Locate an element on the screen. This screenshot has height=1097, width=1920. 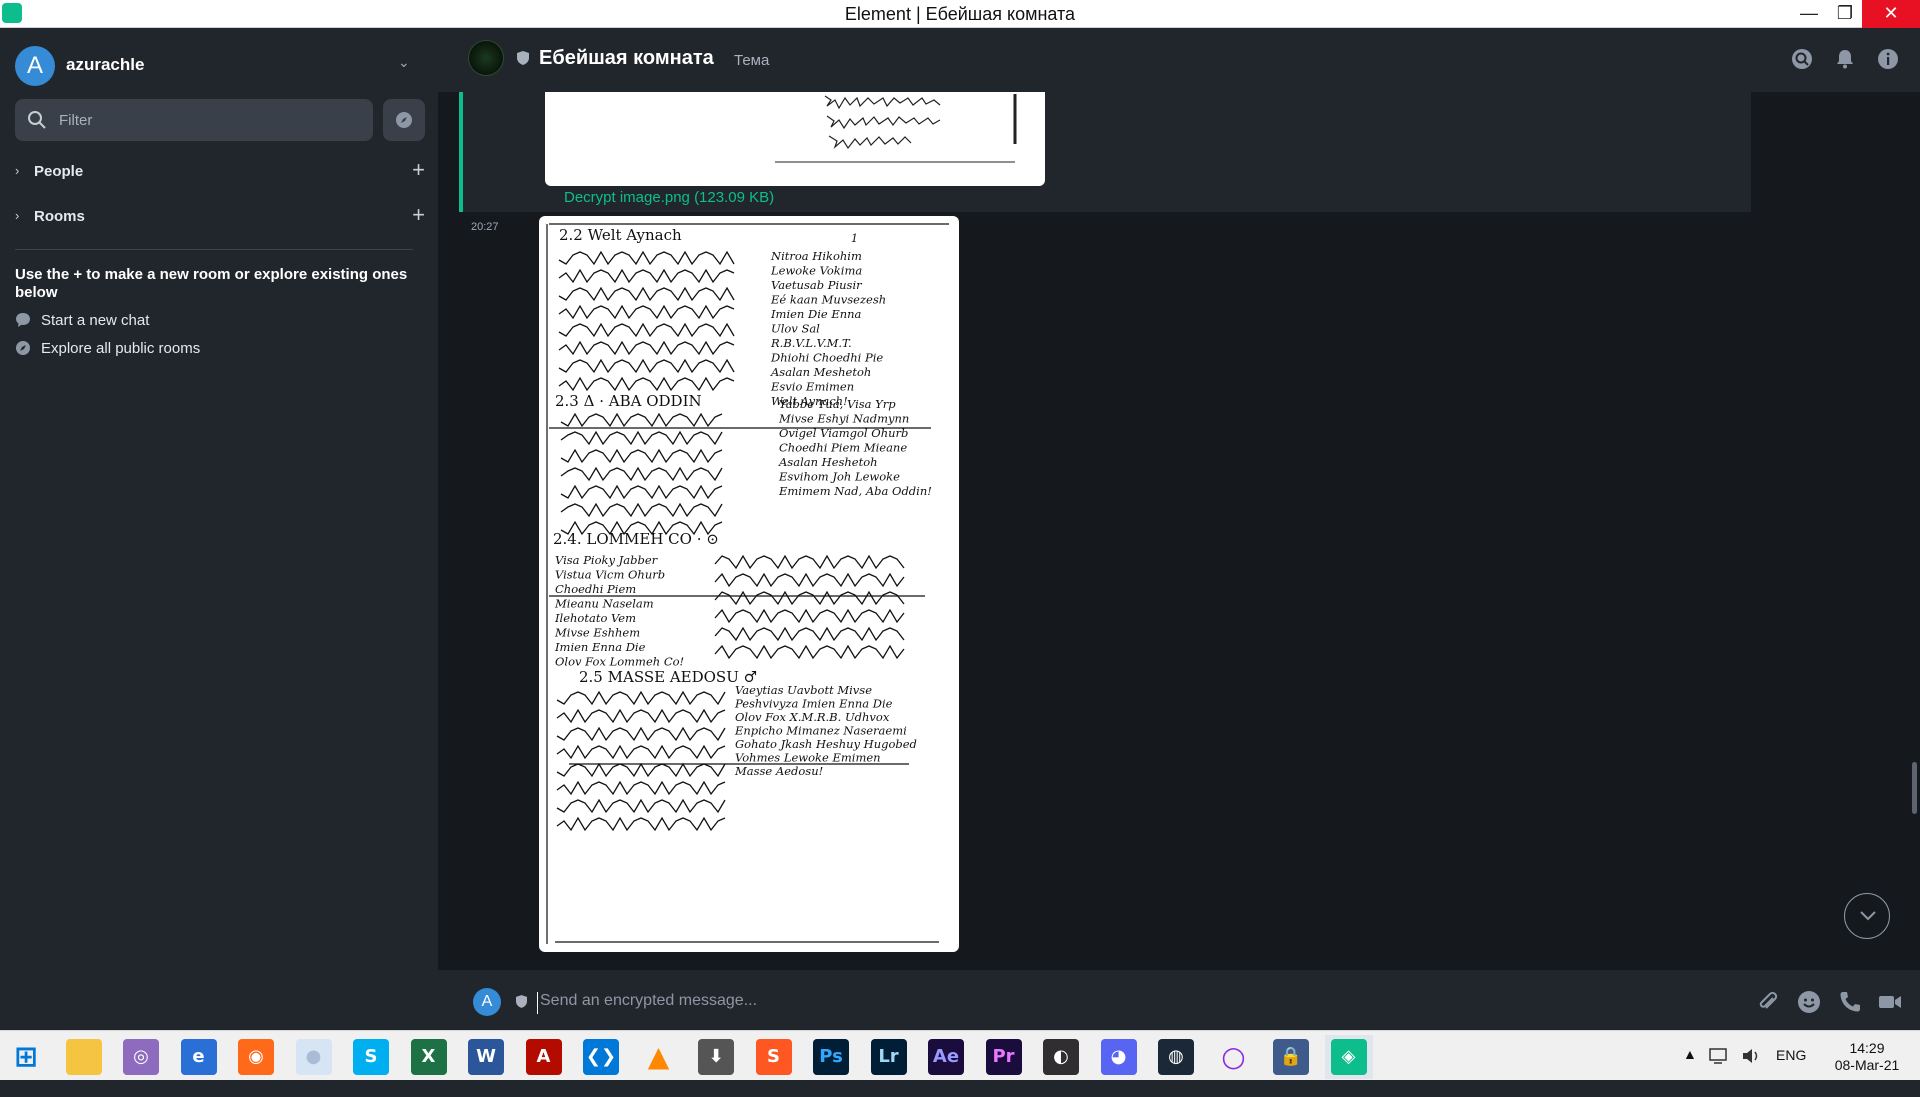
minimize-button: — is located at coordinates (1809, 14).